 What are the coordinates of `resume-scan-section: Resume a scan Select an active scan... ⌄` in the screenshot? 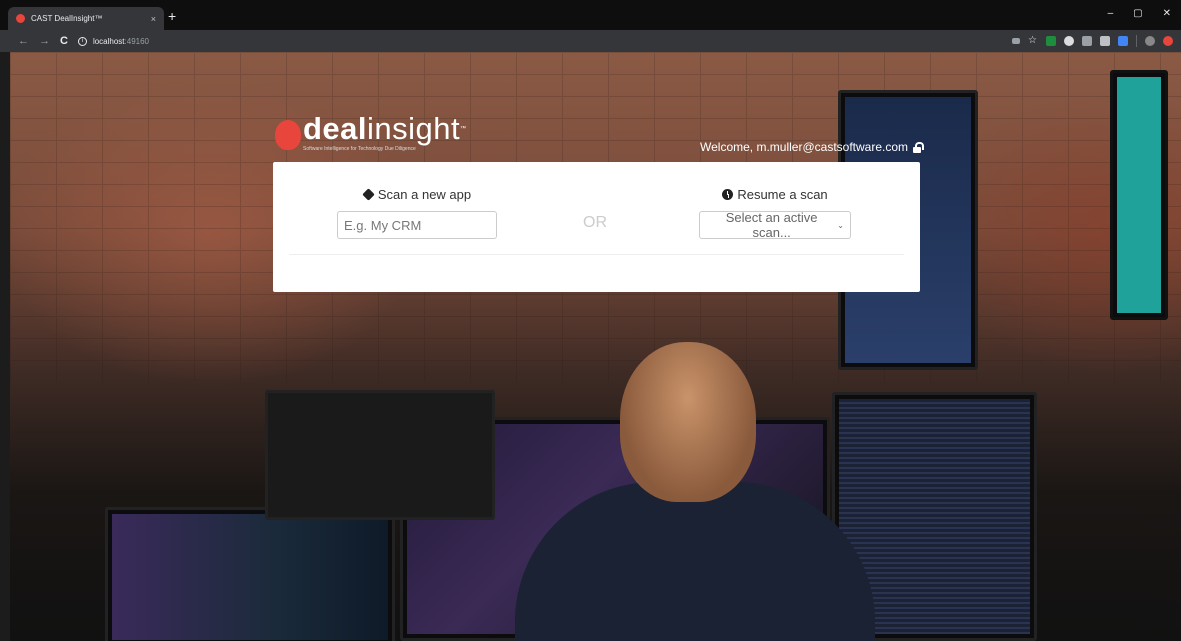 It's located at (775, 213).